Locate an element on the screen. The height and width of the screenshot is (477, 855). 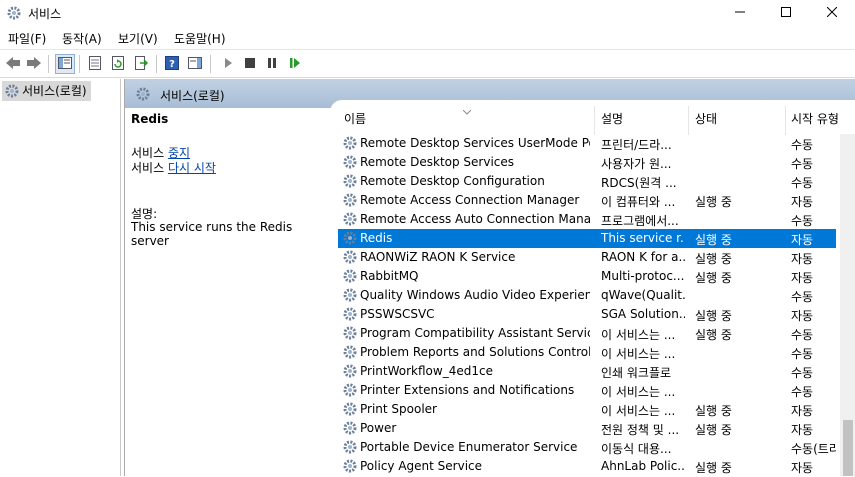
refresh-icon is located at coordinates (118, 64).